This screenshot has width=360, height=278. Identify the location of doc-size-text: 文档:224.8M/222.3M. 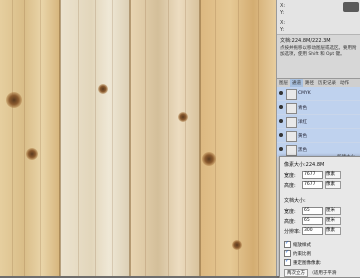
(305, 41).